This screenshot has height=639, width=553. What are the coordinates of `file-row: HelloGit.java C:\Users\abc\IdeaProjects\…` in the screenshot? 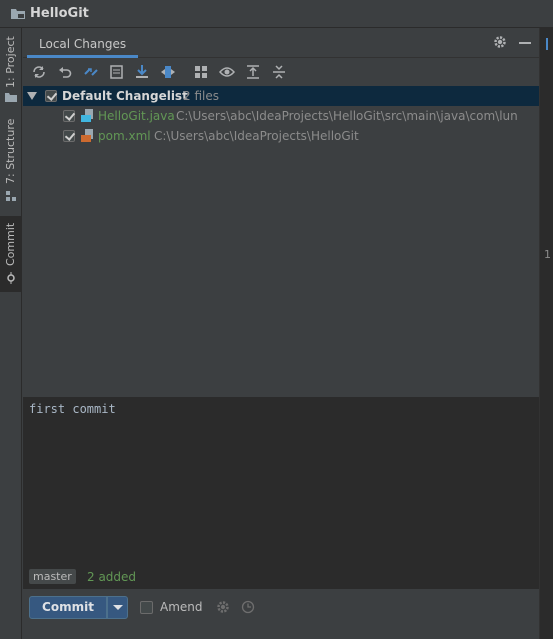 It's located at (281, 116).